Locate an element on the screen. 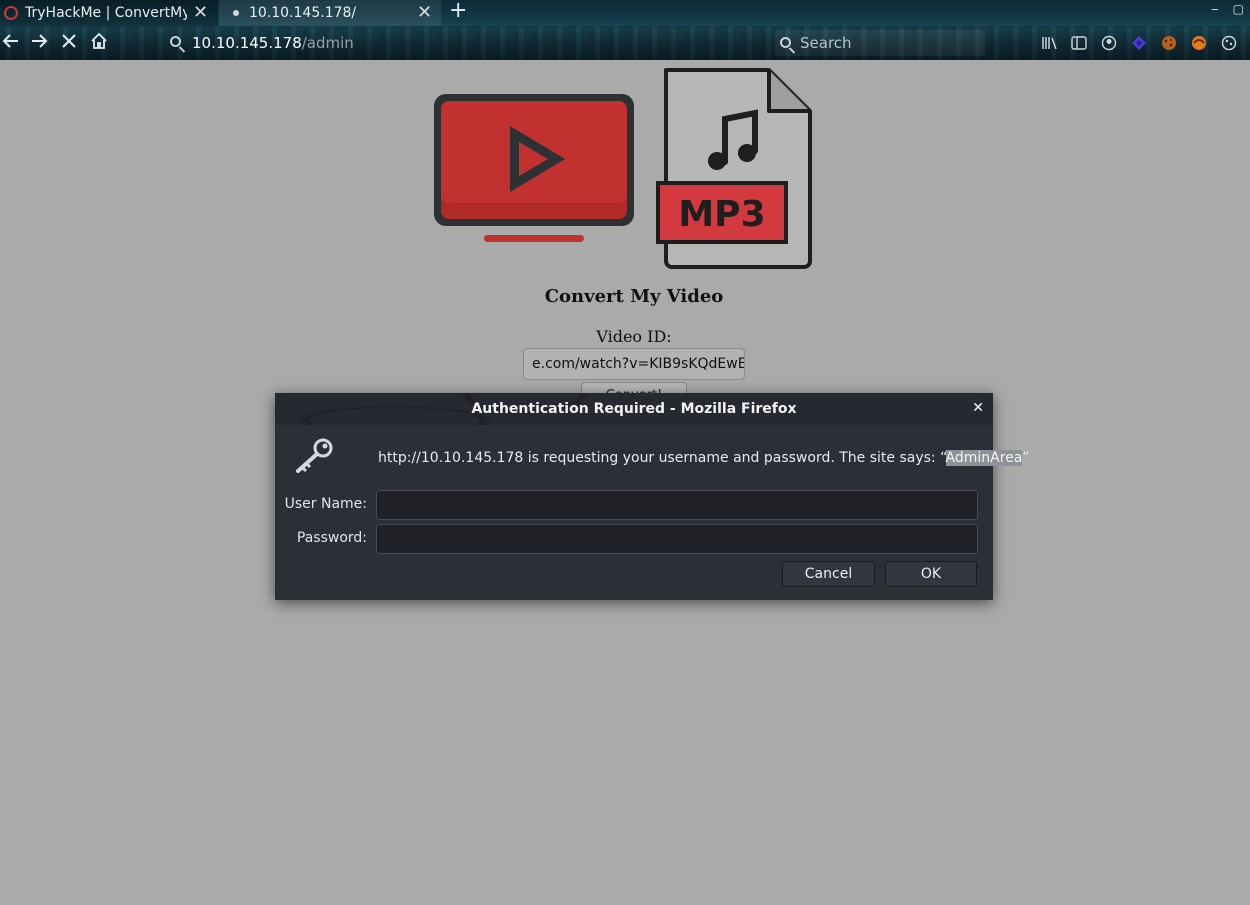 This screenshot has width=1250, height=905. minimize-button: ‒ is located at coordinates (1215, 9).